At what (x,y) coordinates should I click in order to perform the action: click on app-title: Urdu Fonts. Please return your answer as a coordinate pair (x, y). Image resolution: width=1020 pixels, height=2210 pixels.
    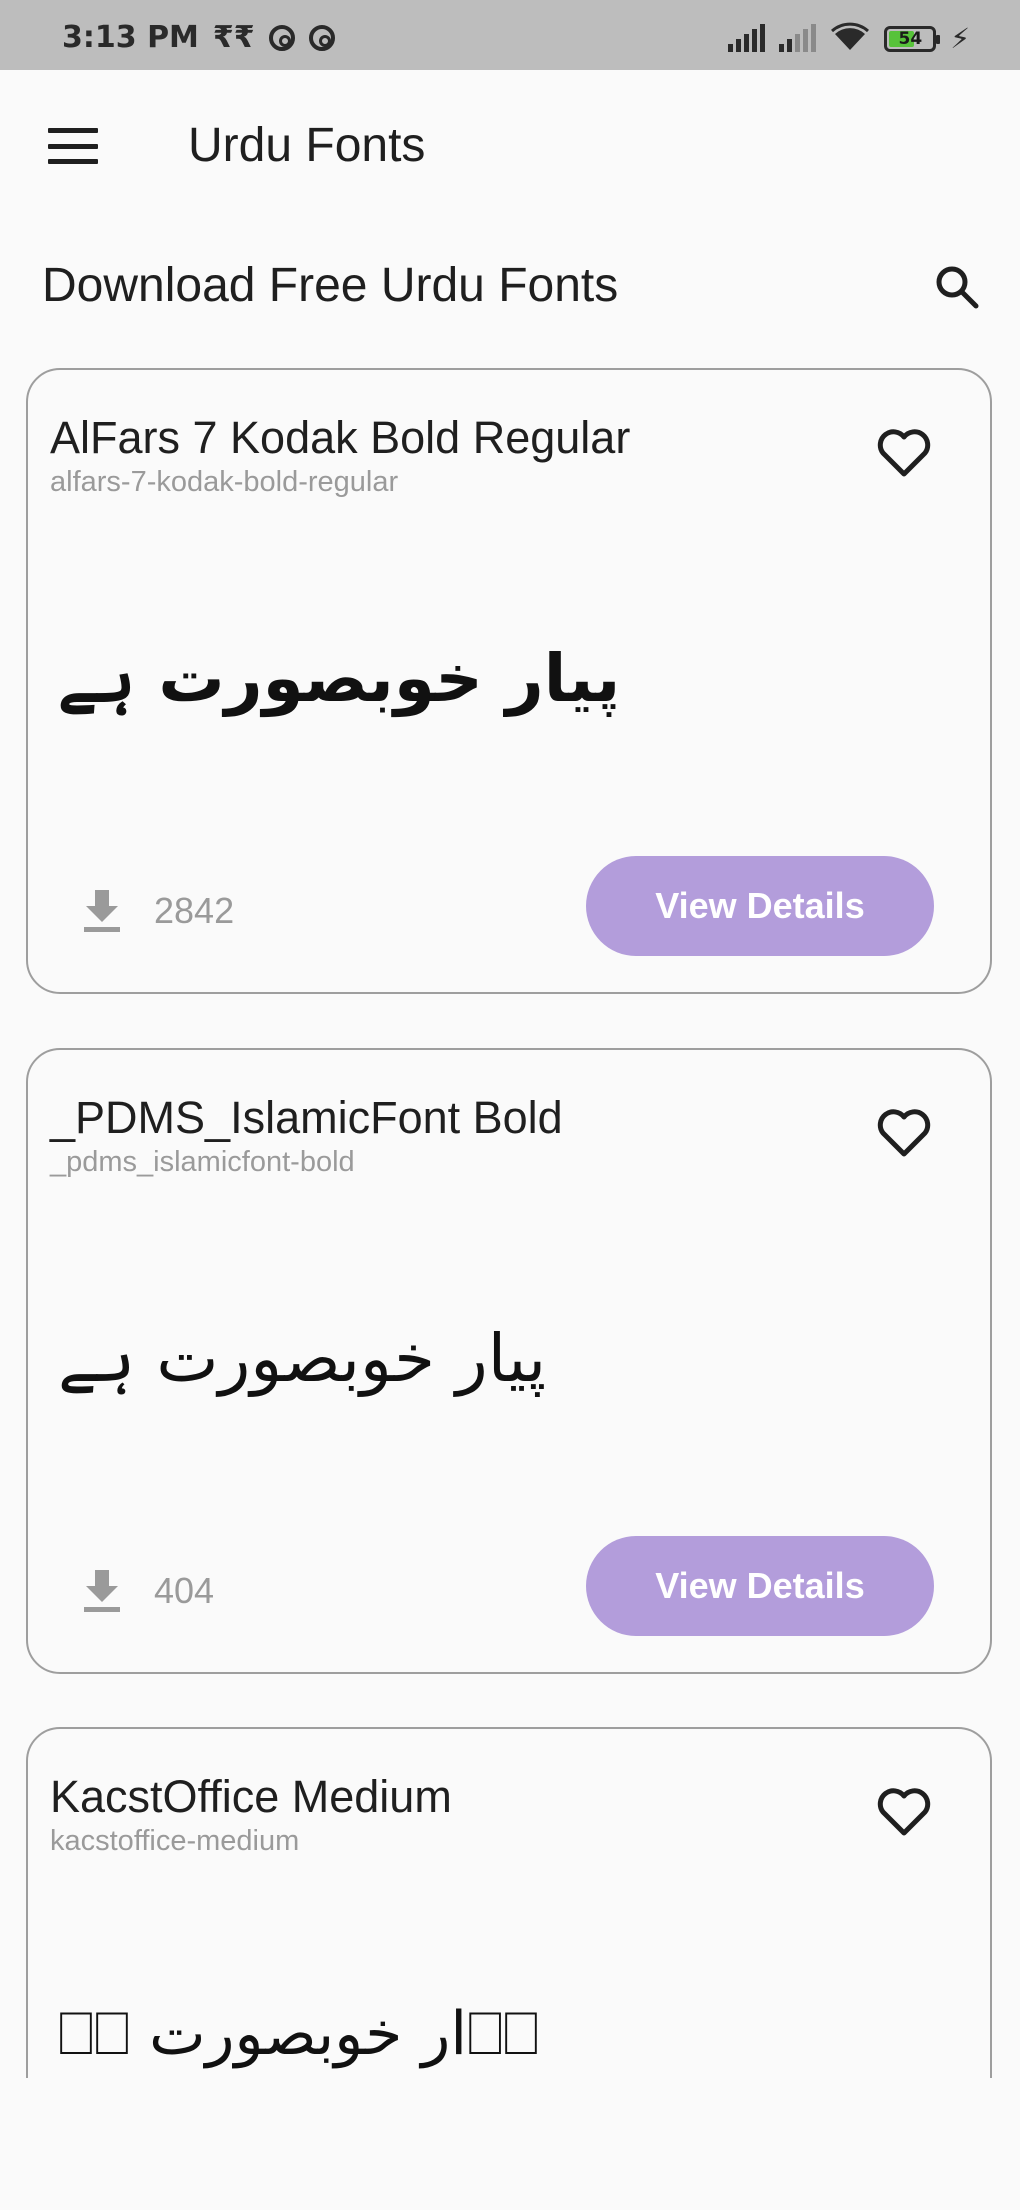
    Looking at the image, I should click on (307, 145).